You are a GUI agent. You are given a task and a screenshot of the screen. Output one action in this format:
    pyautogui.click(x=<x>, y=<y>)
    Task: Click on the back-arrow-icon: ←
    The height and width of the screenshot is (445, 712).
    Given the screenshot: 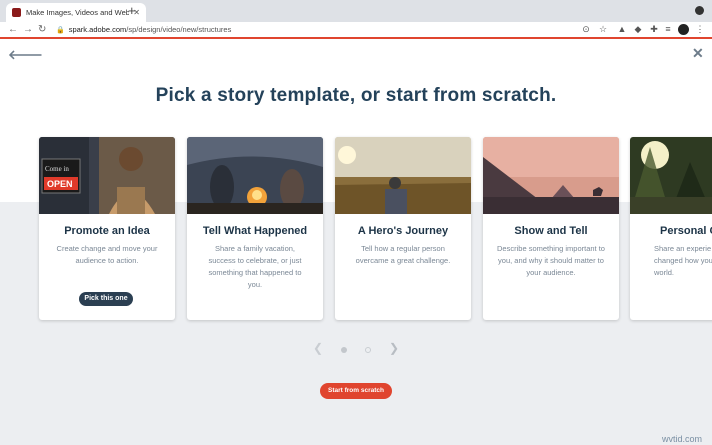 What is the action you would take?
    pyautogui.click(x=13, y=29)
    